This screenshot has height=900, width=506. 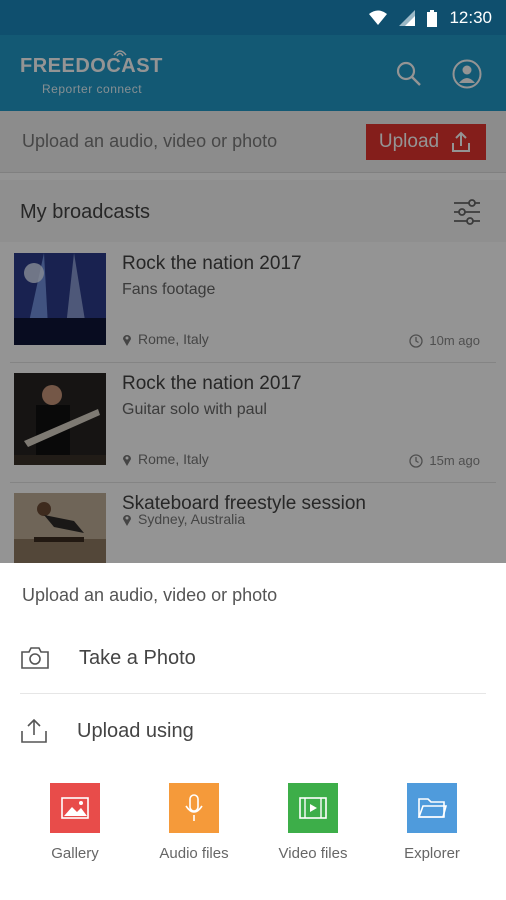 I want to click on status-bar: 12:30, so click(x=253, y=17).